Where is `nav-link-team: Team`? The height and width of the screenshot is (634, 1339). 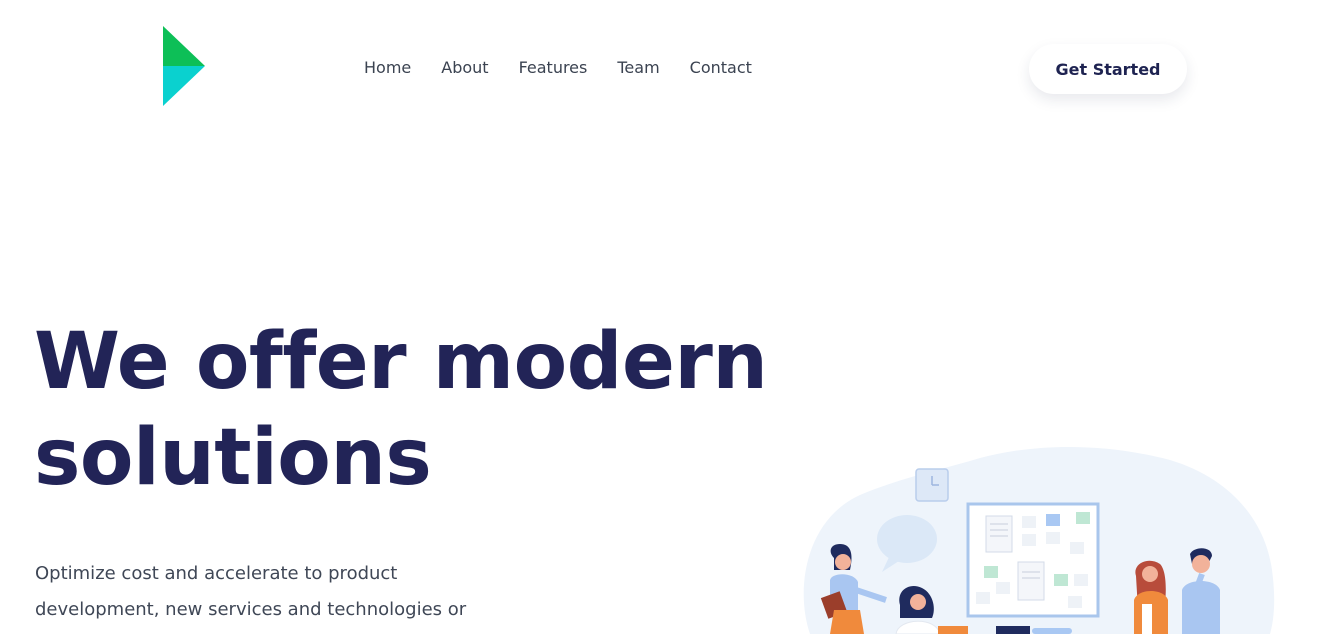
nav-link-team: Team is located at coordinates (638, 68).